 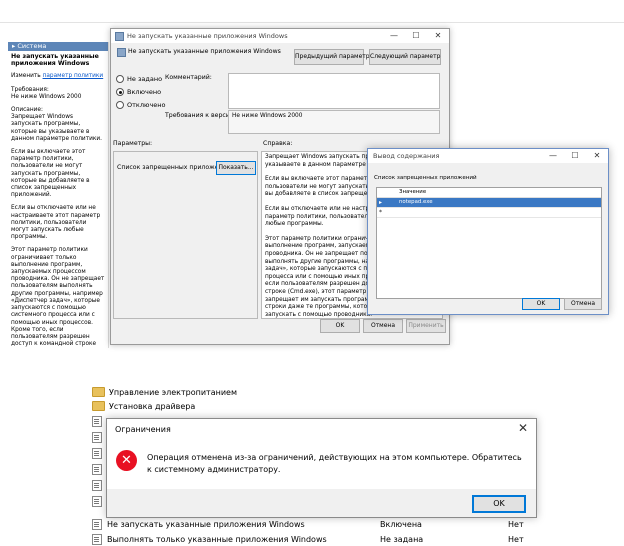 What do you see at coordinates (334, 91) in the screenshot?
I see `comment-input` at bounding box center [334, 91].